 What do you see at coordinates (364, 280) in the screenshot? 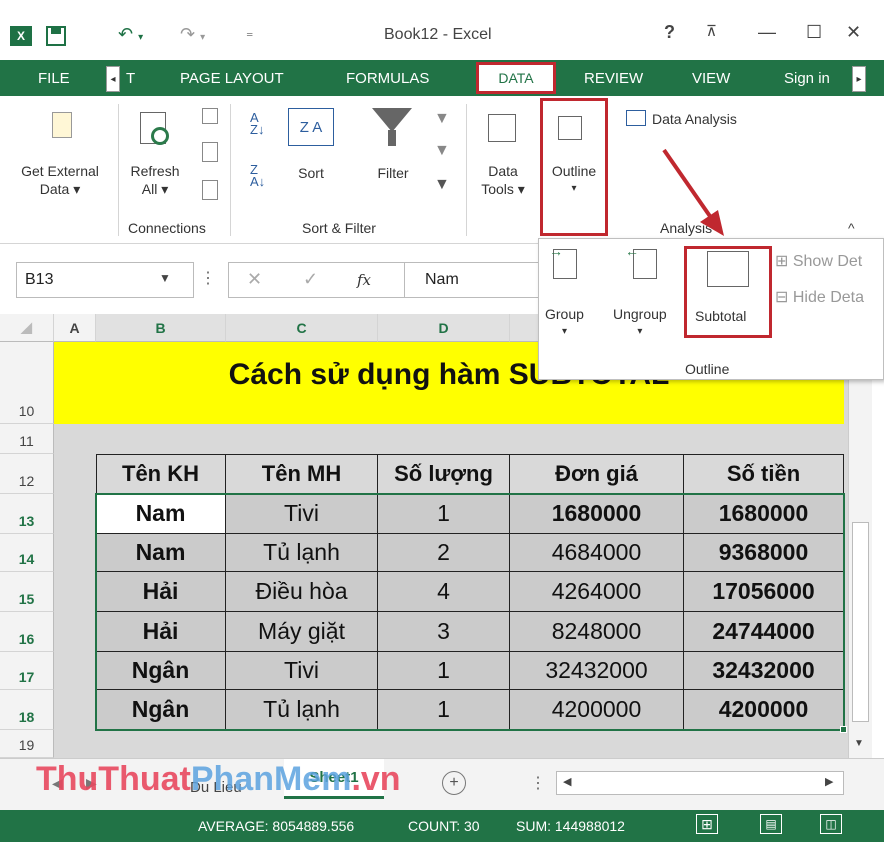
I see `insert-function-icon: fx` at bounding box center [364, 280].